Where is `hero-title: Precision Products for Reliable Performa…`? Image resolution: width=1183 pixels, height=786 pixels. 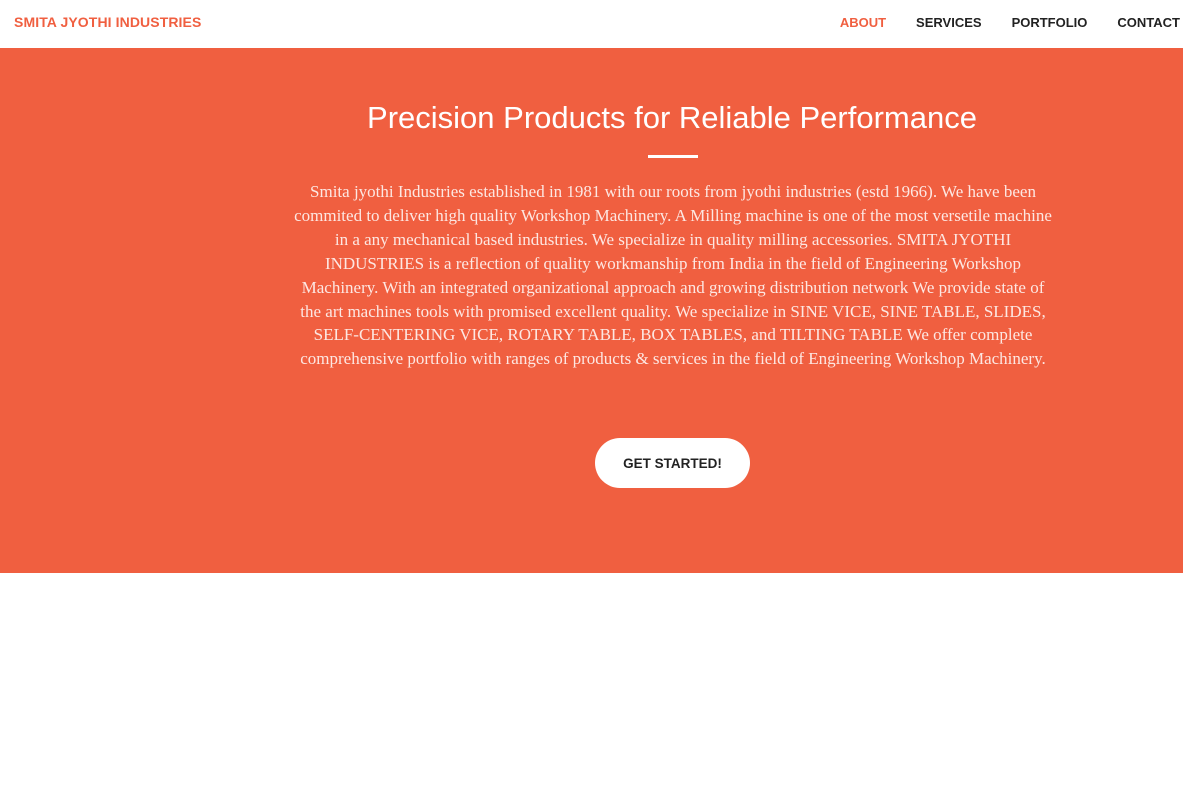 hero-title: Precision Products for Reliable Performa… is located at coordinates (672, 117).